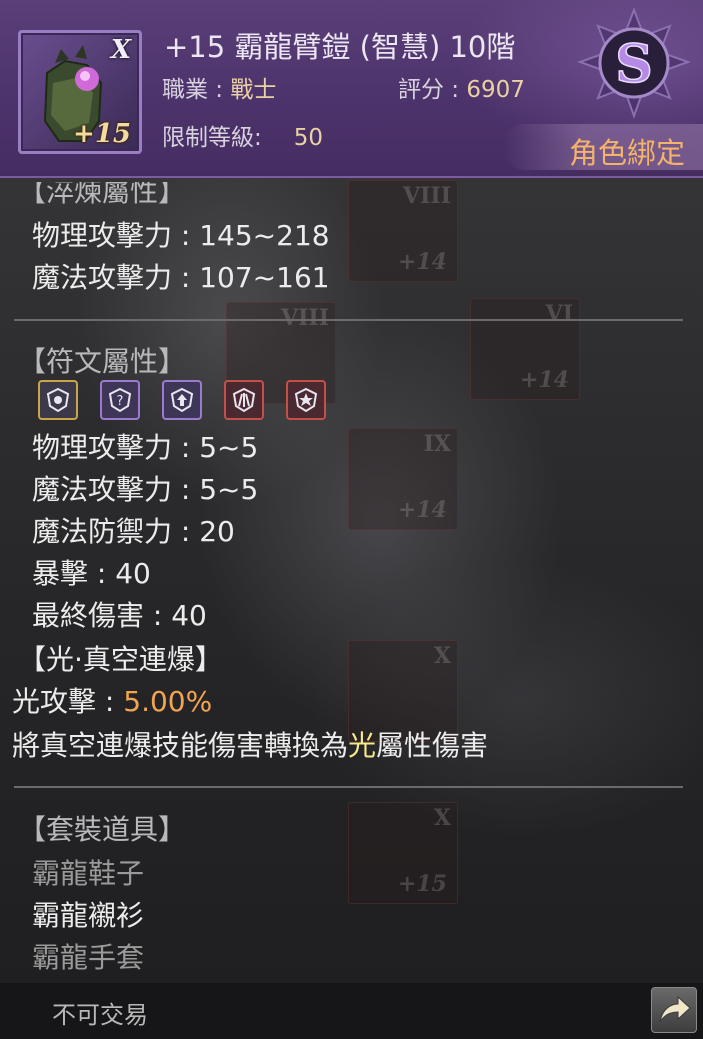  I want to click on grade-letter: S, so click(634, 64).